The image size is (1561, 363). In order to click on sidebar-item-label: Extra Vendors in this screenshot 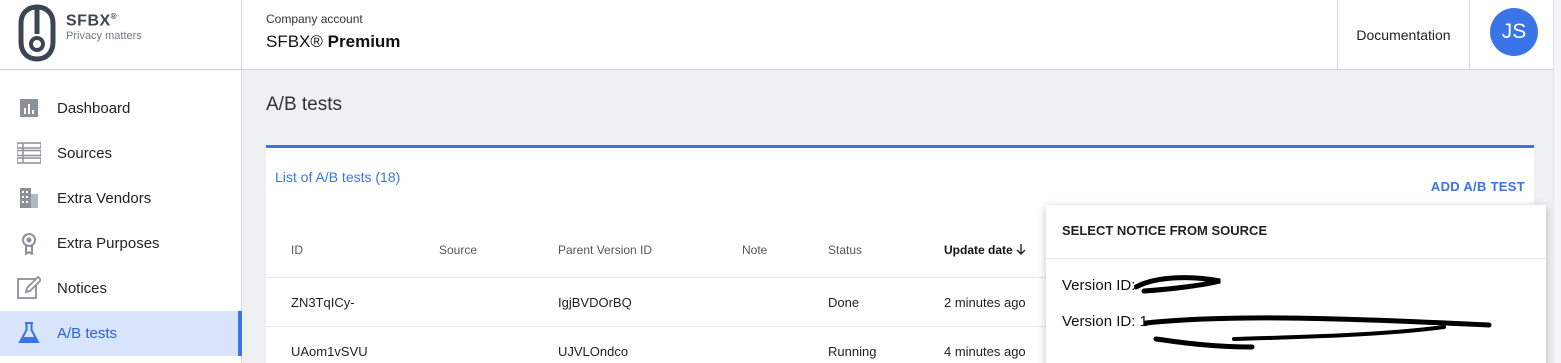, I will do `click(104, 198)`.